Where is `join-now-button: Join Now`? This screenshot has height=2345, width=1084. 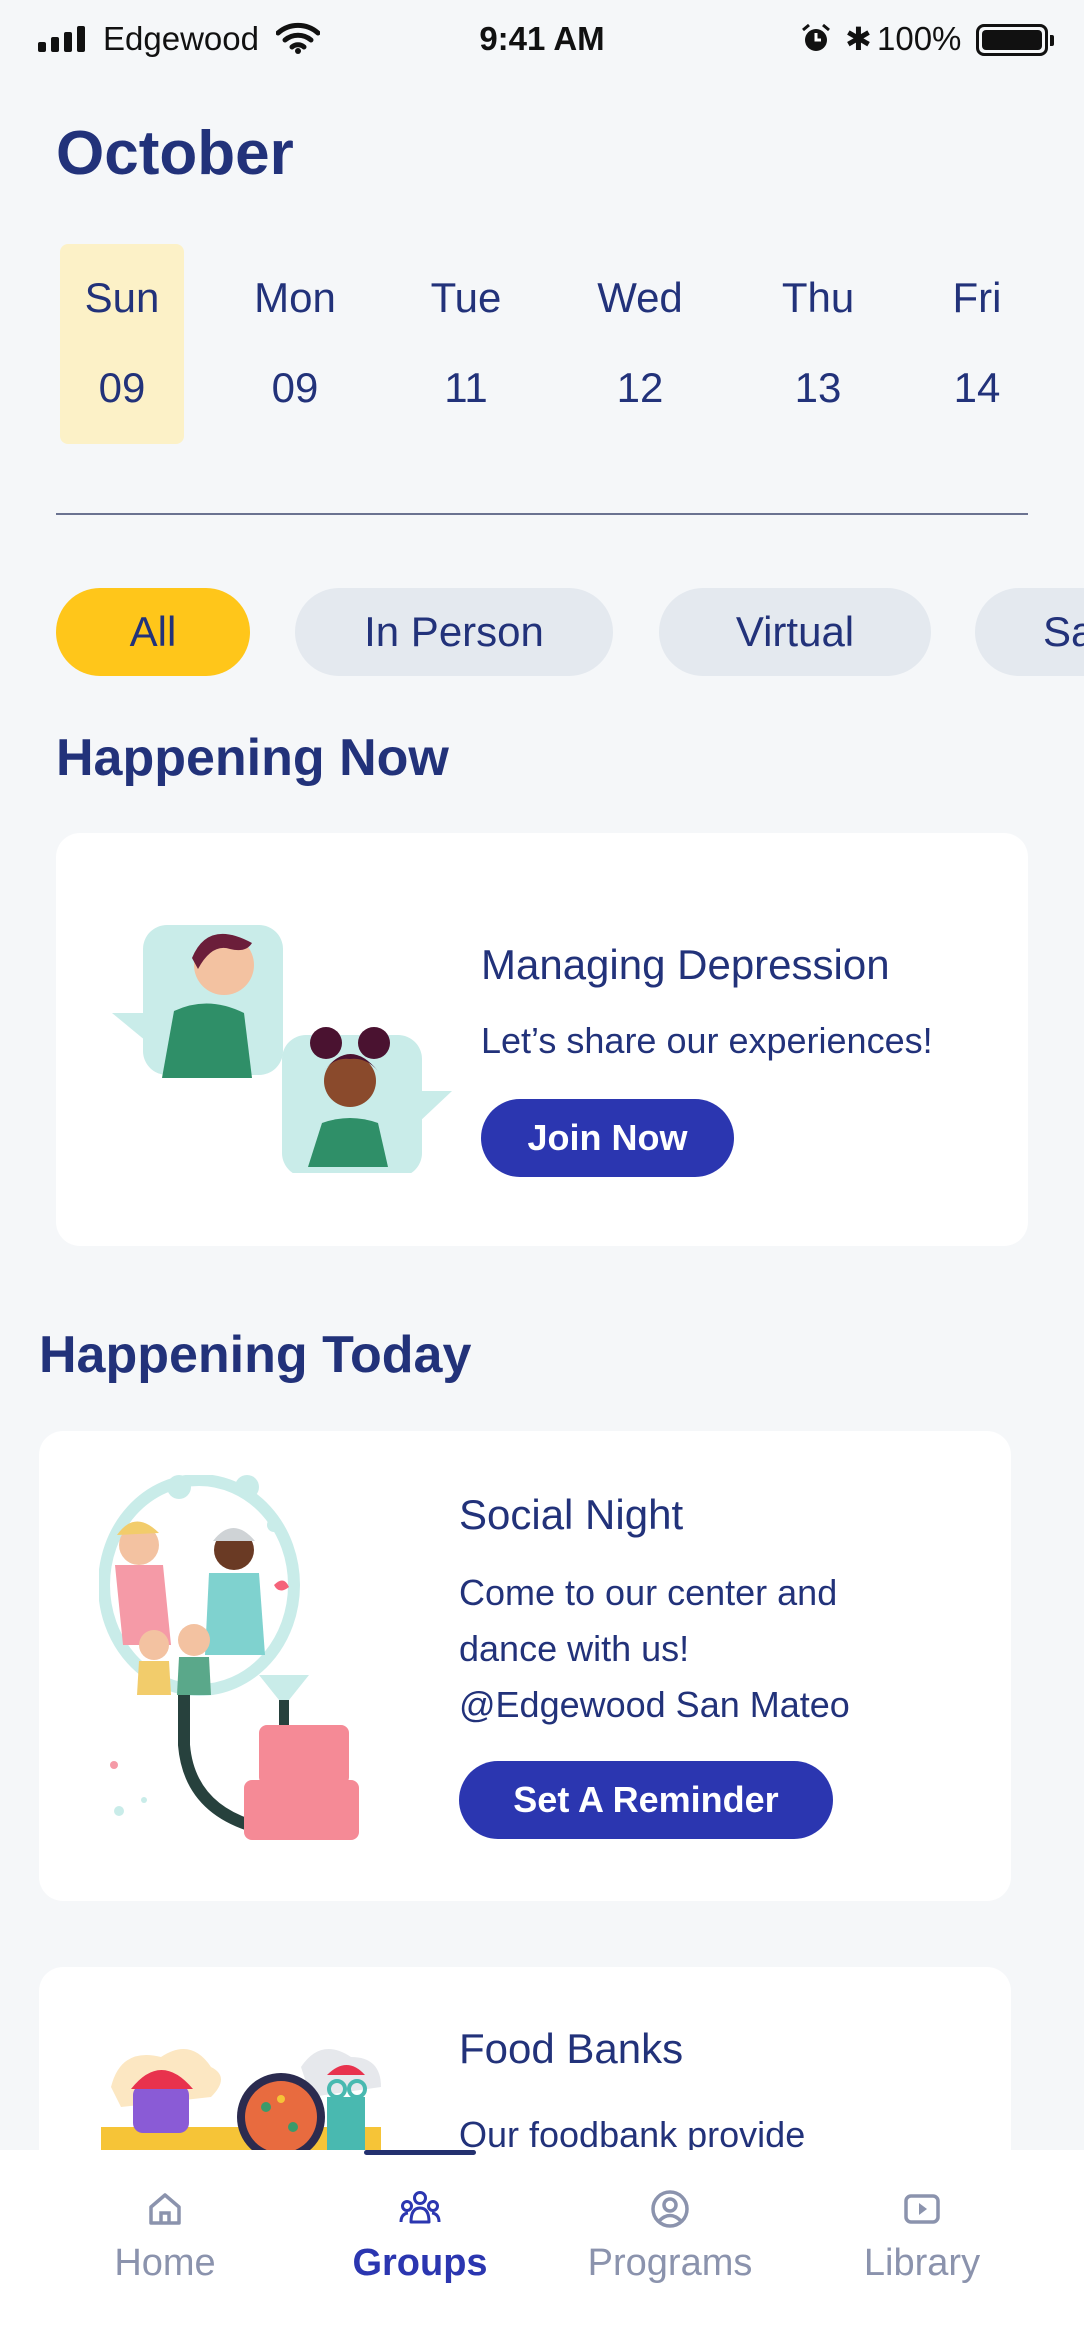 join-now-button: Join Now is located at coordinates (607, 1138).